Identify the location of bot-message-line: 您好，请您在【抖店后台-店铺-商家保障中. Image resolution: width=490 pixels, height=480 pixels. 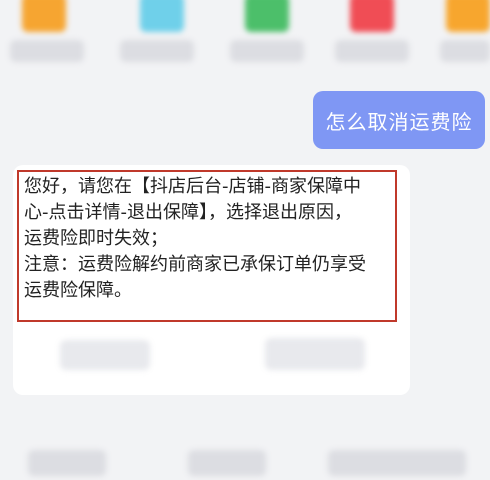
(192, 186).